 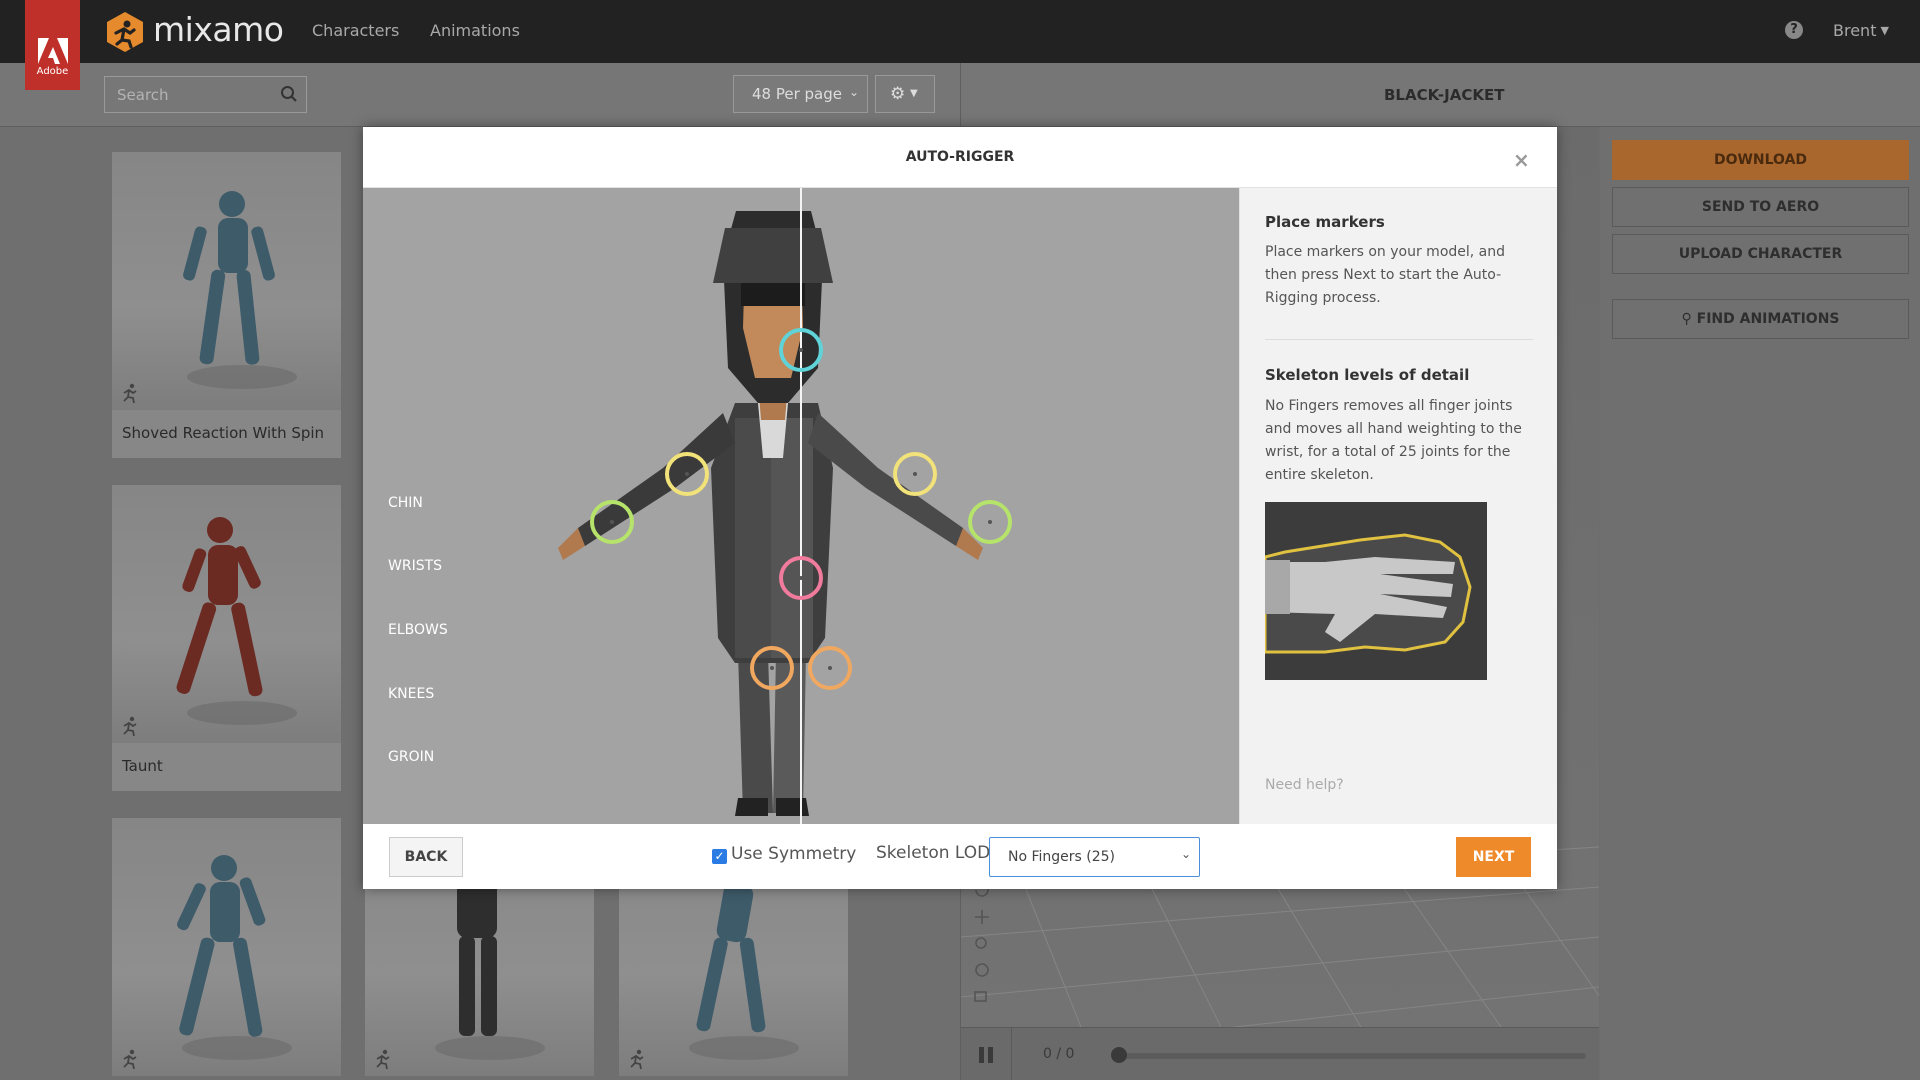 I want to click on frame-counter: 0 / 0, so click(x=1059, y=1054).